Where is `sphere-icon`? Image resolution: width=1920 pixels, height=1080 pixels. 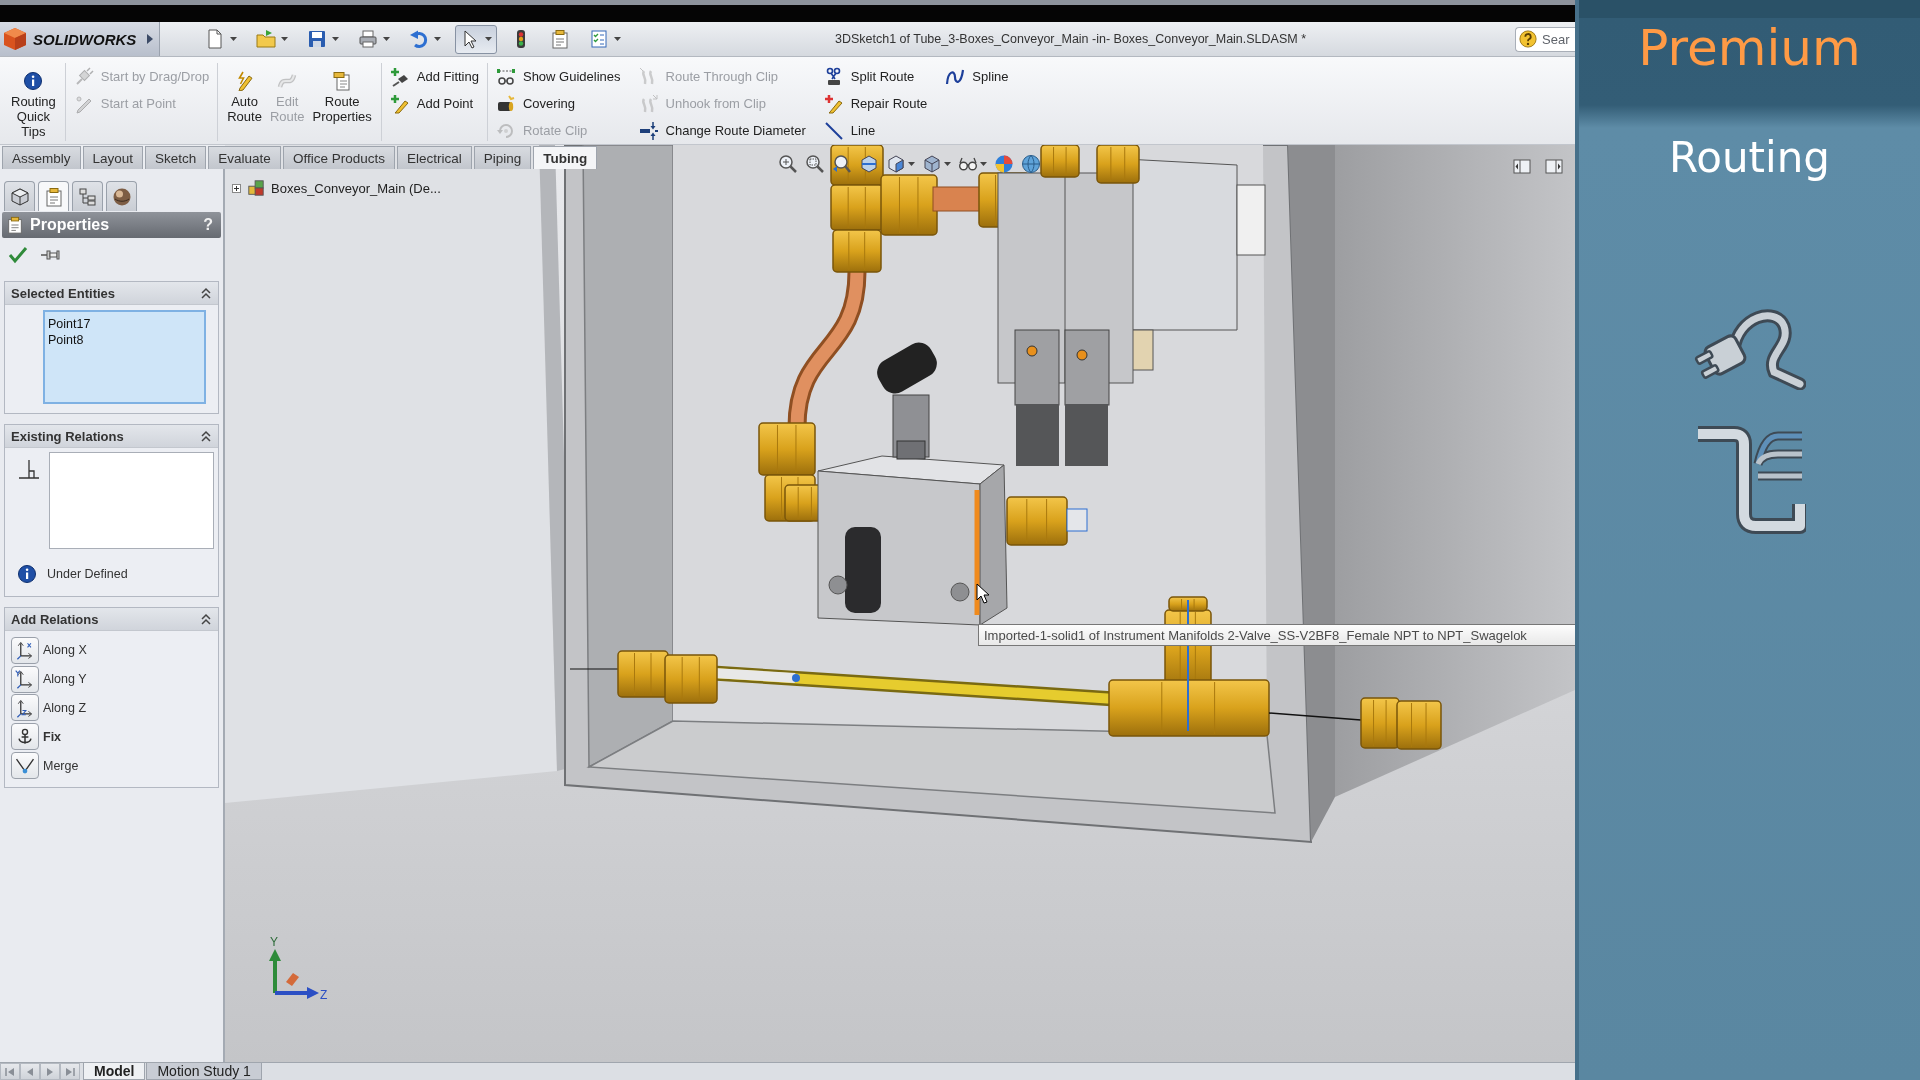 sphere-icon is located at coordinates (121, 196).